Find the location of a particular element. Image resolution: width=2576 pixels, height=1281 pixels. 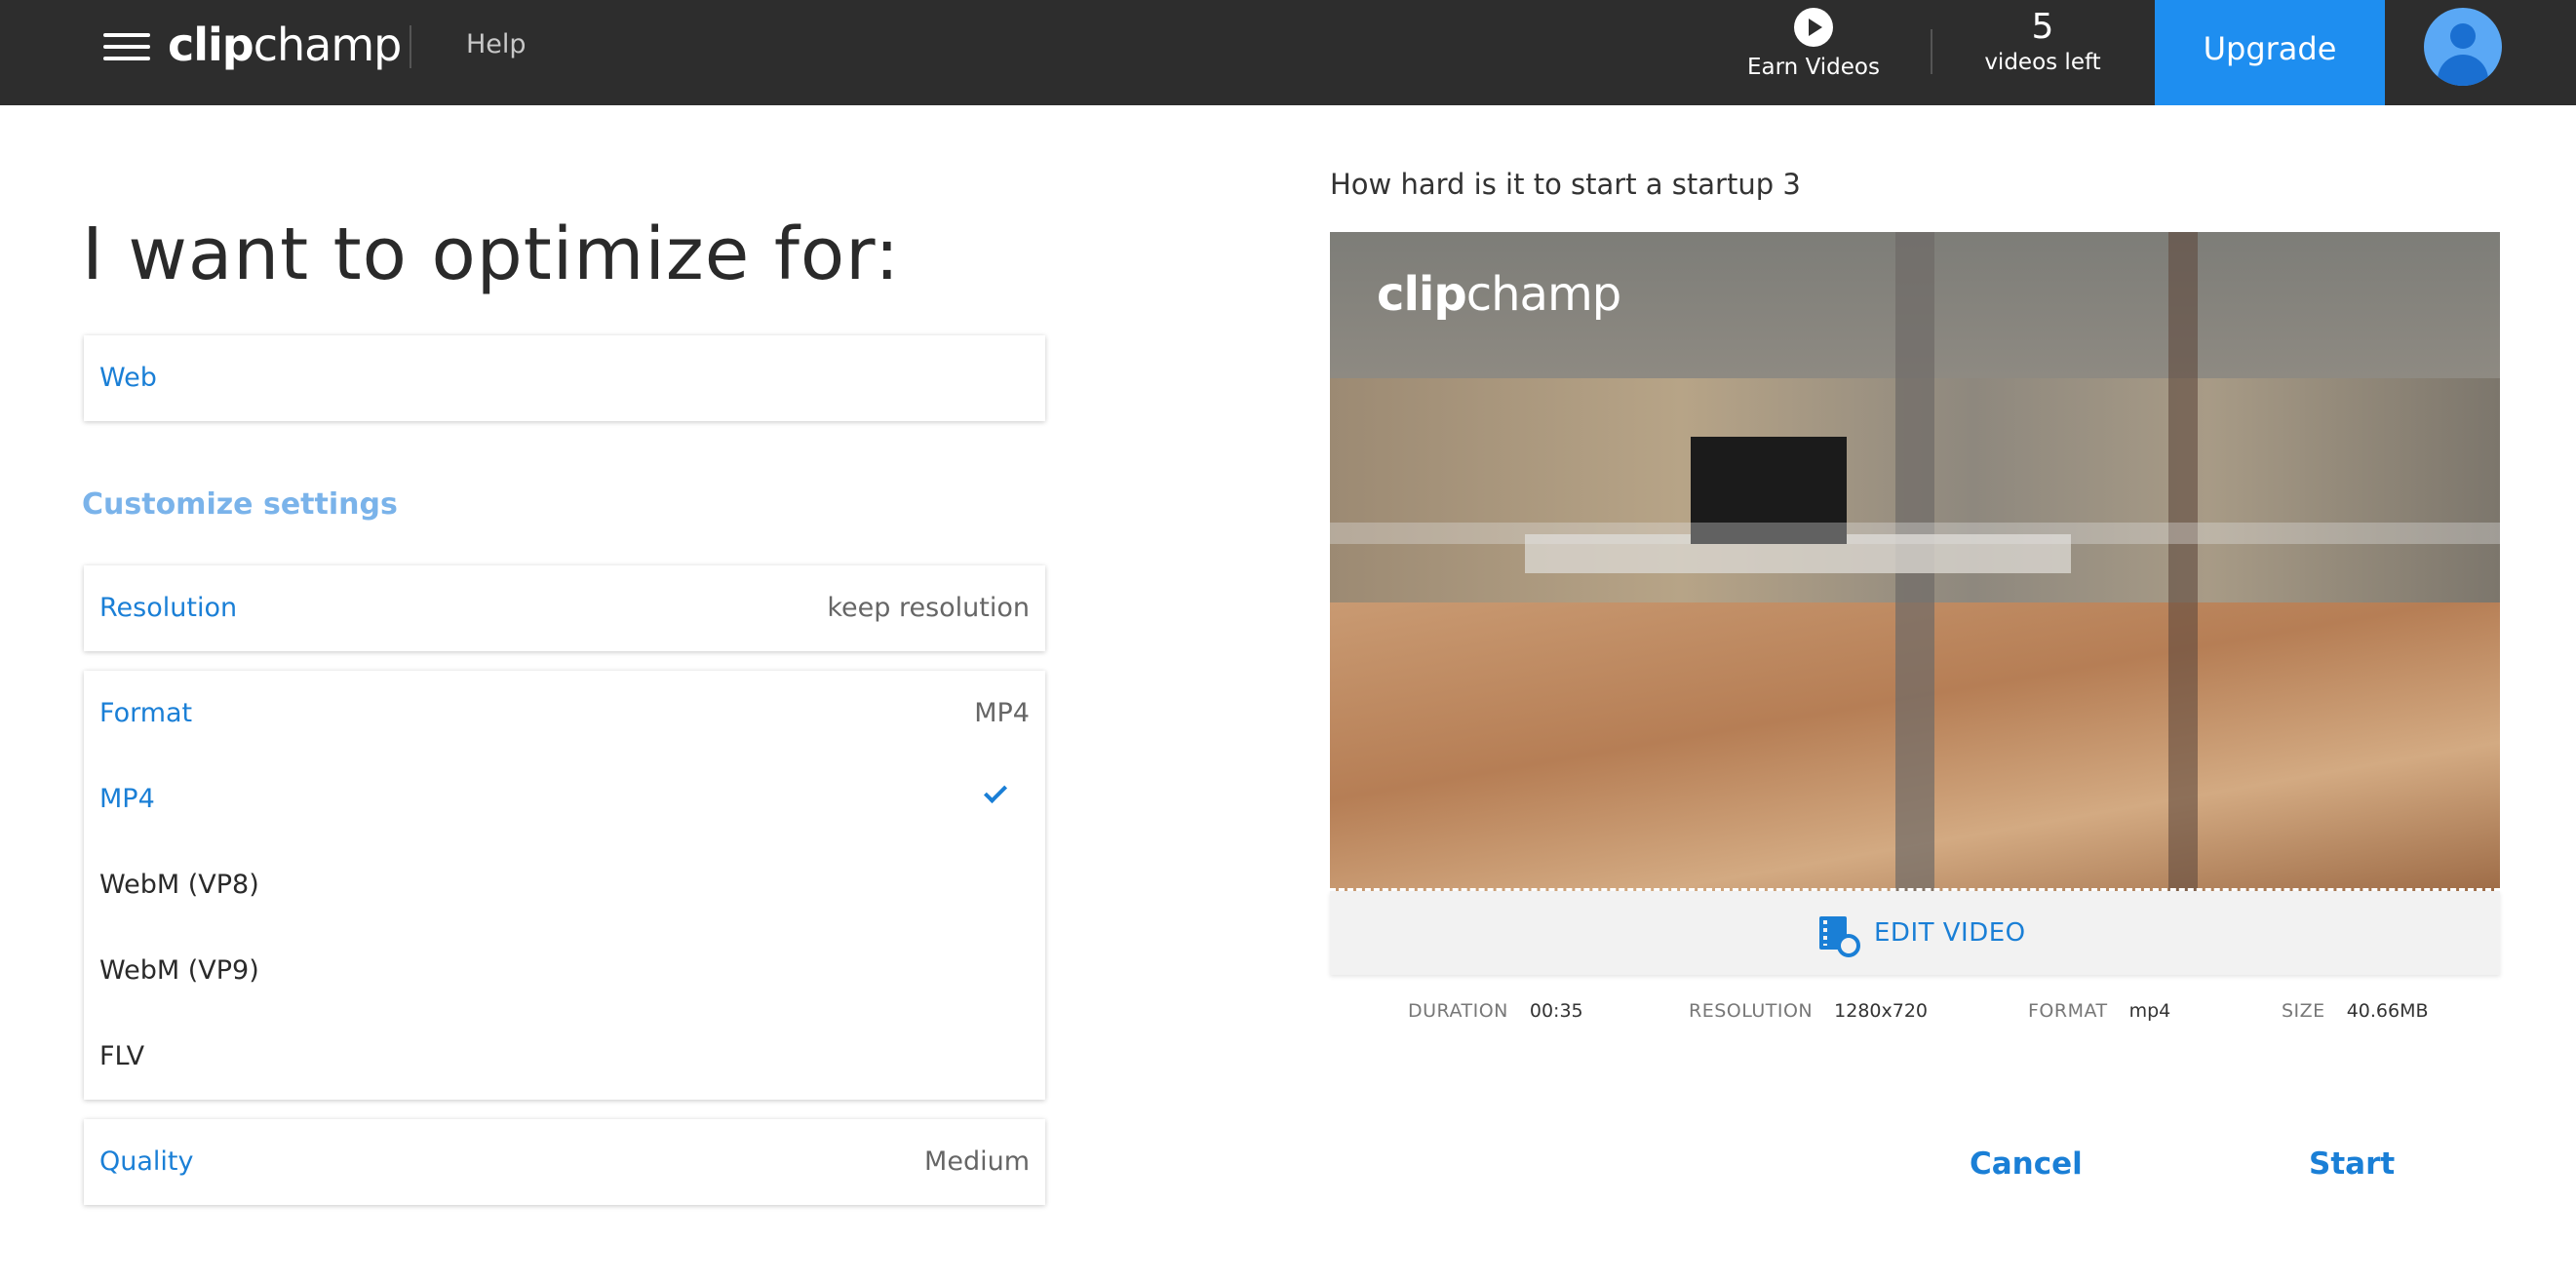

format-option-webm-vp9: WebM (VP9) is located at coordinates (564, 971).